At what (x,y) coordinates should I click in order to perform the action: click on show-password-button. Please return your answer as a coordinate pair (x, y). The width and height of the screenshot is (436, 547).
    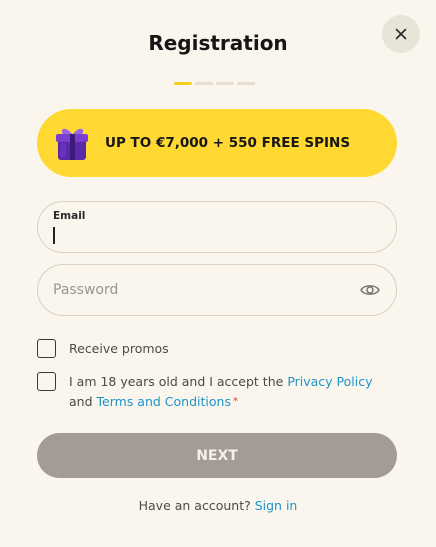
    Looking at the image, I should click on (370, 290).